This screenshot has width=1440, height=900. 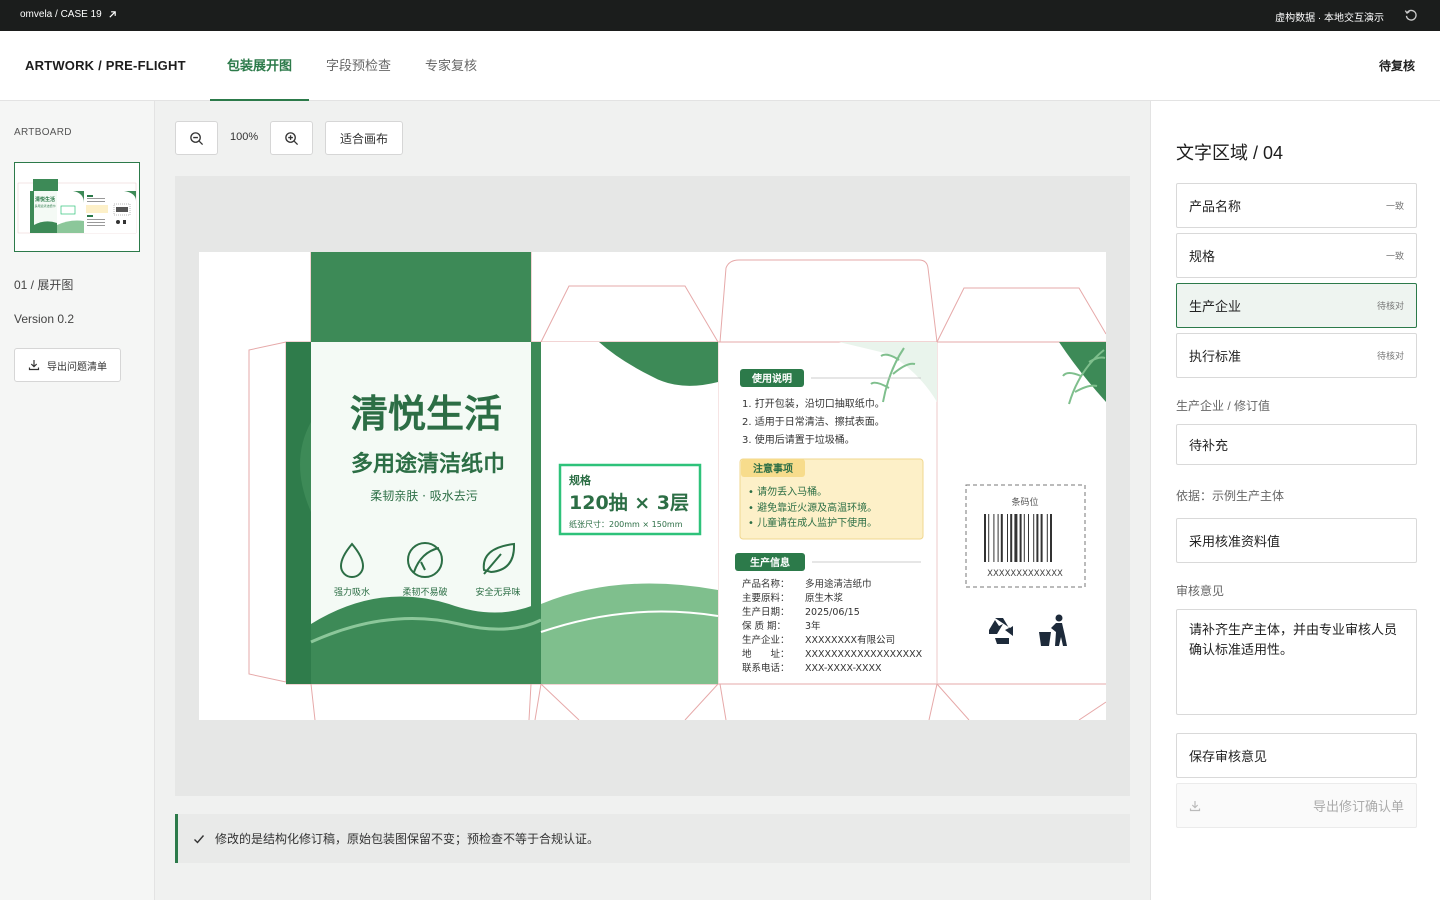 I want to click on field-spec: 规格 一致, so click(x=1296, y=255).